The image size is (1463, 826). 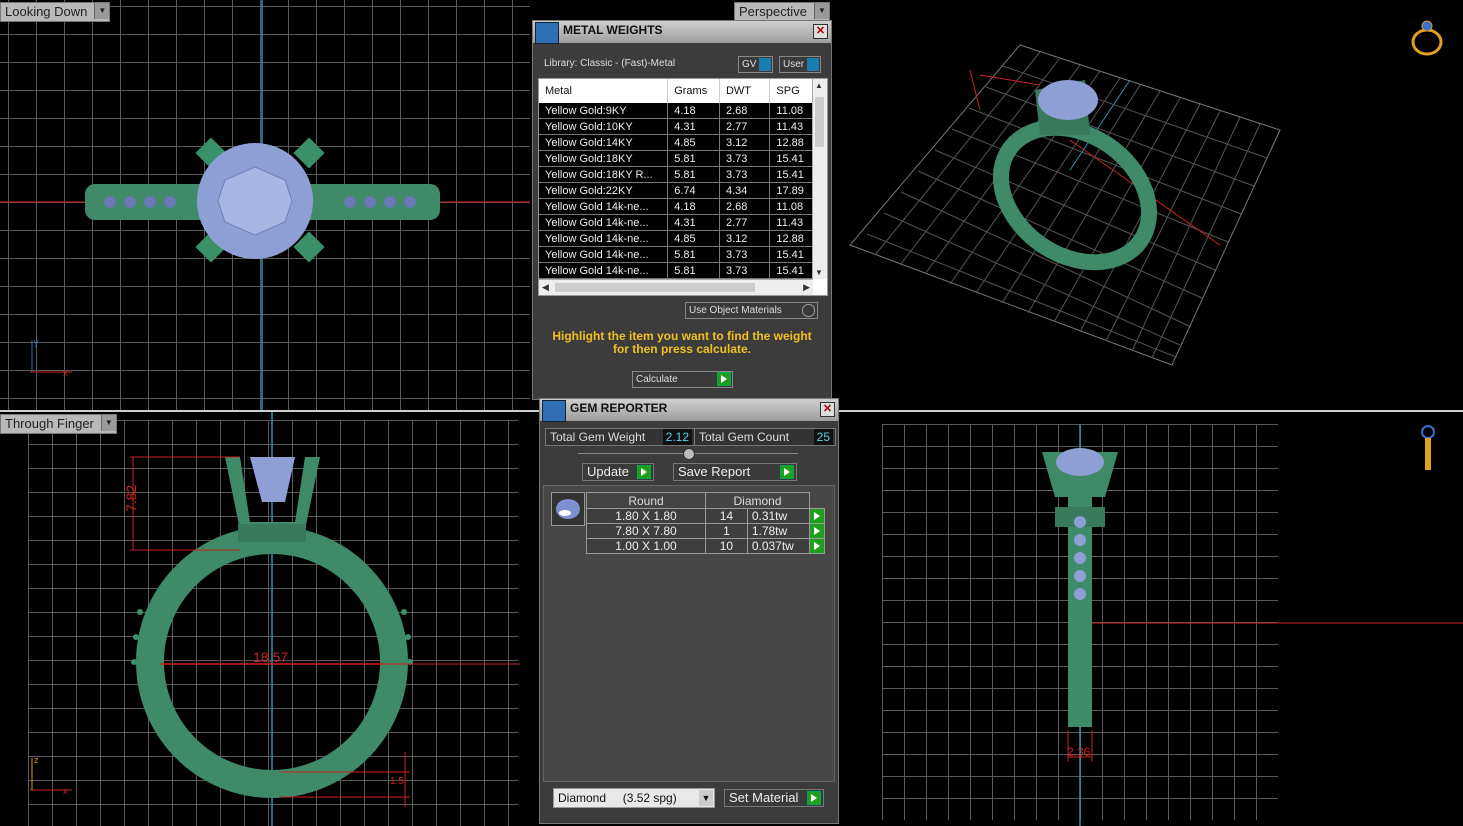 What do you see at coordinates (676, 158) in the screenshot?
I see `table-row: Yellow Gold:18KY 5.81 3.73 15.41` at bounding box center [676, 158].